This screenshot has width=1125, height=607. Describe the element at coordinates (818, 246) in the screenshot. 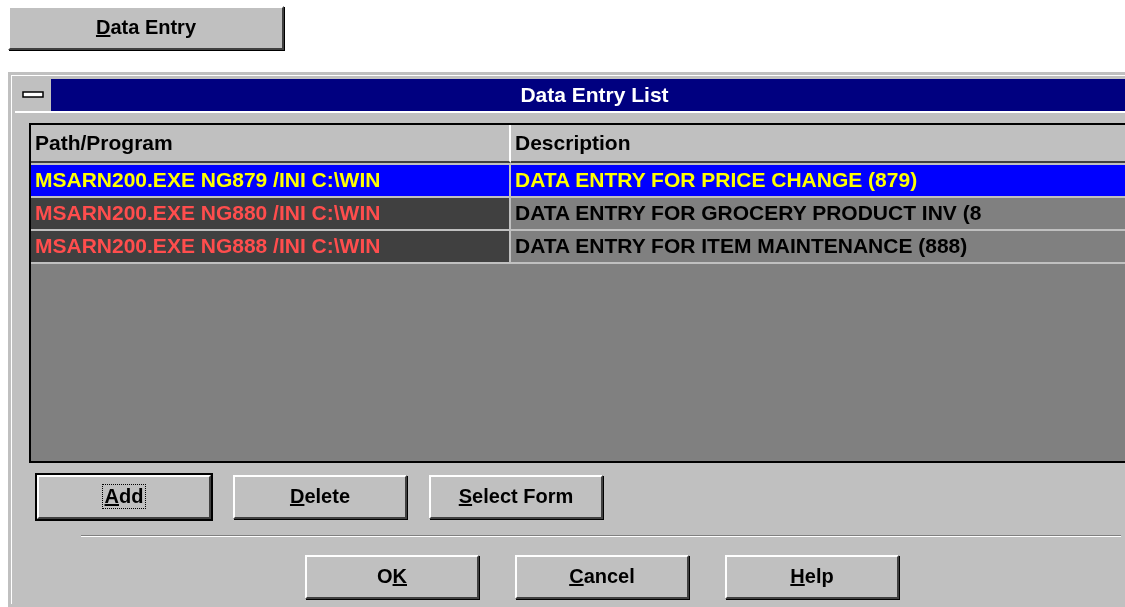

I see `table-cell: DATA ENTRY FOR ITEM MAINTENANCE (888)` at that location.